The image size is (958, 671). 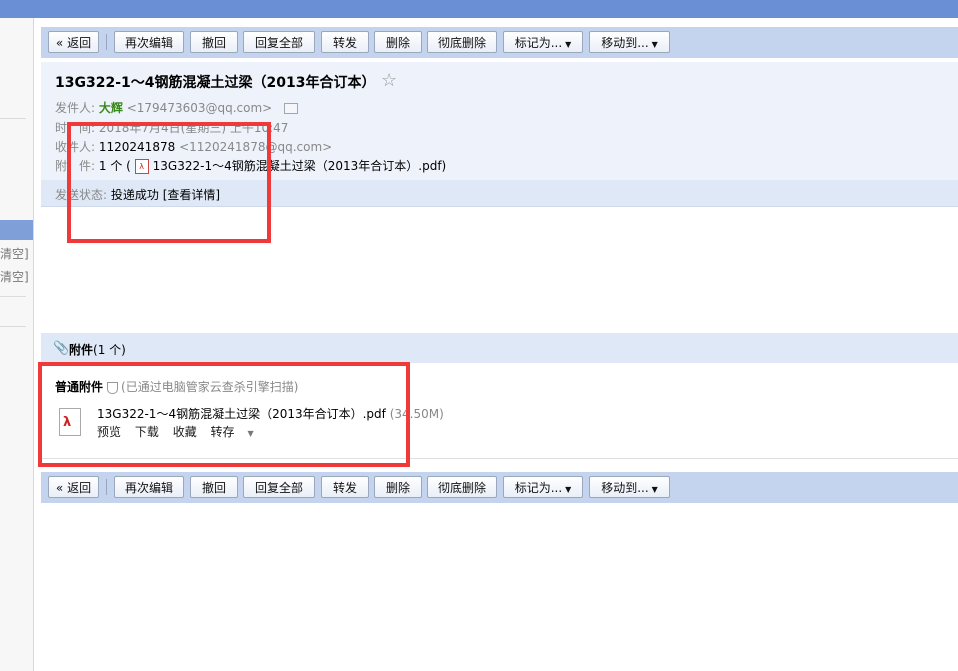 I want to click on sender-email: <179473603@qq.com>, so click(x=199, y=108).